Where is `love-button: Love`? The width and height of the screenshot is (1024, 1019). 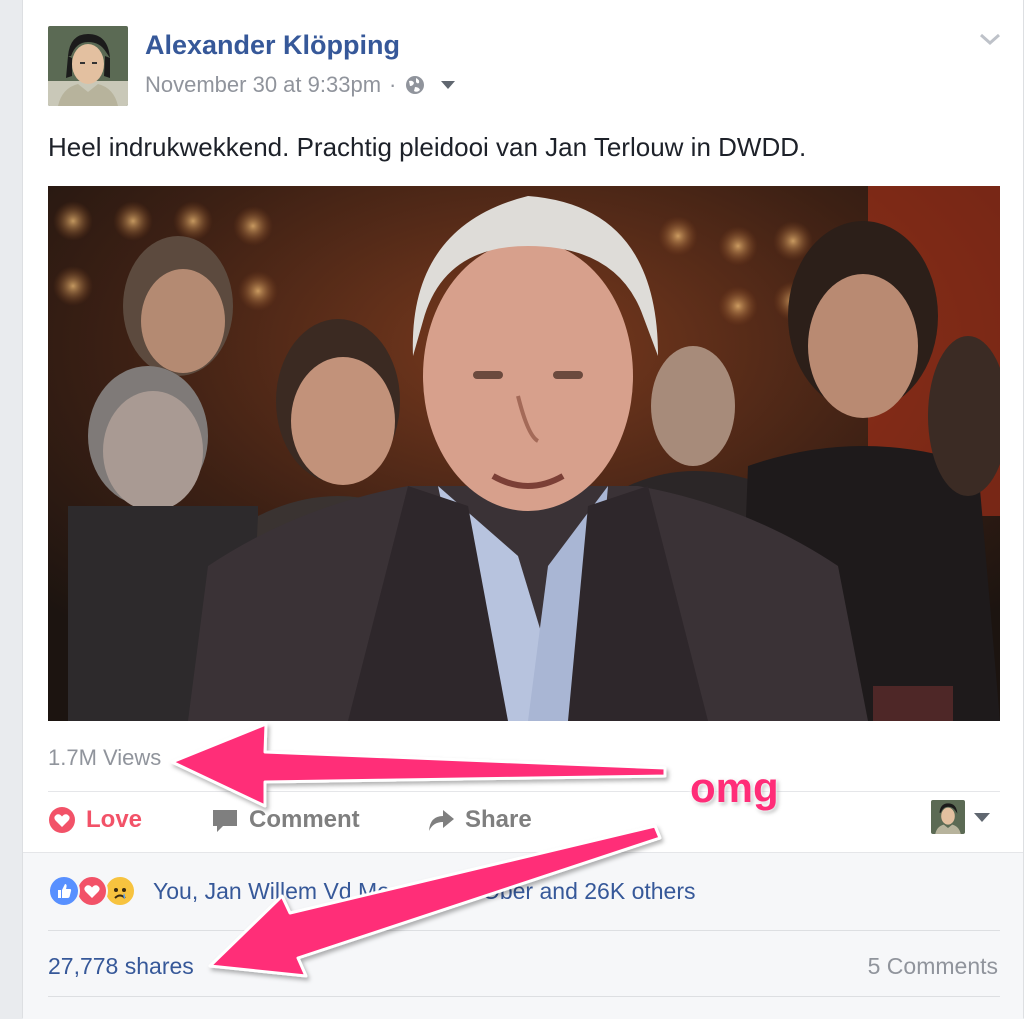
love-button: Love is located at coordinates (95, 820).